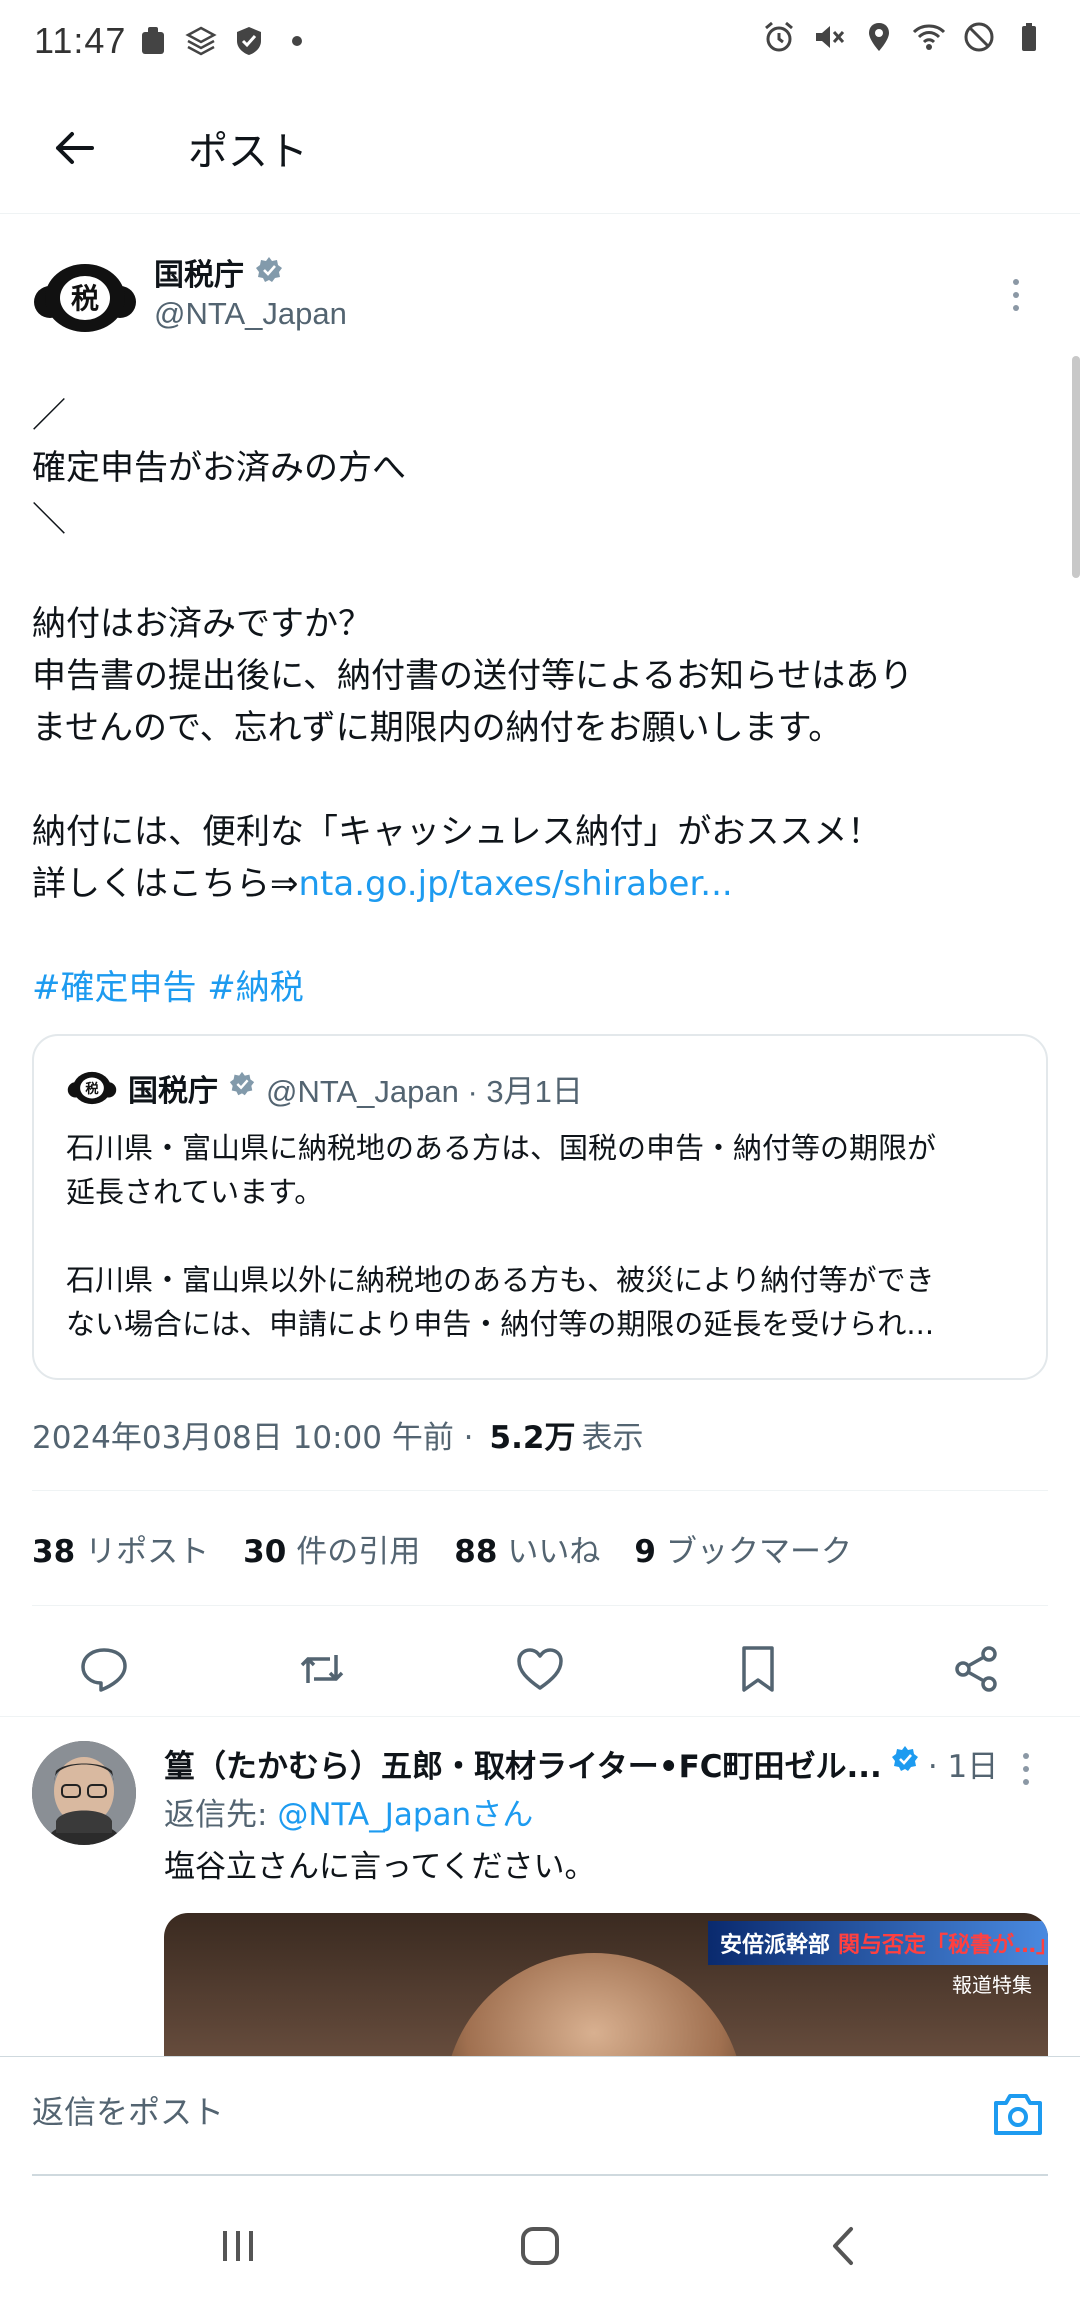 This screenshot has width=1080, height=2316. What do you see at coordinates (331, 1548) in the screenshot?
I see `quotes-stat: 30 件の引用` at bounding box center [331, 1548].